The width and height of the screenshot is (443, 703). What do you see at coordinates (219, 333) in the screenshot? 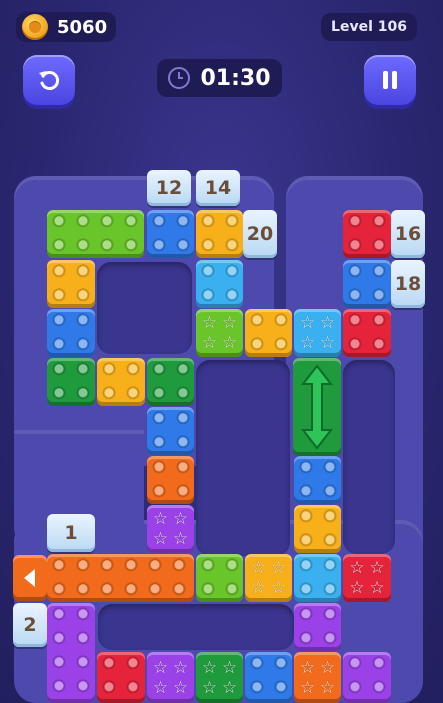
I see `block-green-star: ☆ ☆ ☆ ☆` at bounding box center [219, 333].